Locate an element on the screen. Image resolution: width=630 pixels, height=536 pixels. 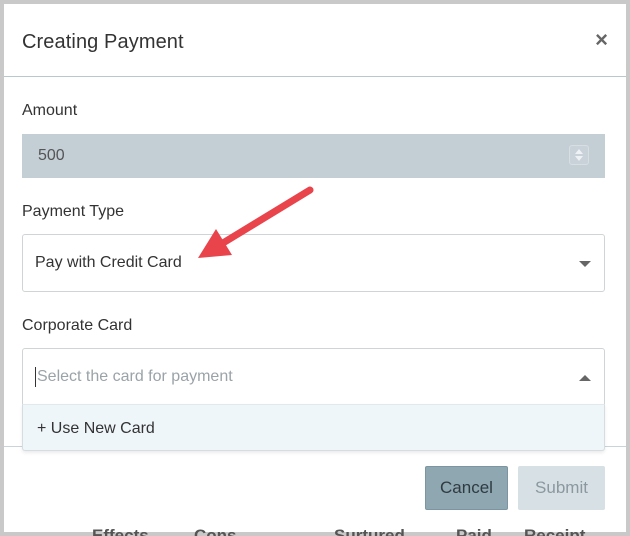
background-table-header: Effects Cons Surtured Paid Receipt is located at coordinates (315, 527).